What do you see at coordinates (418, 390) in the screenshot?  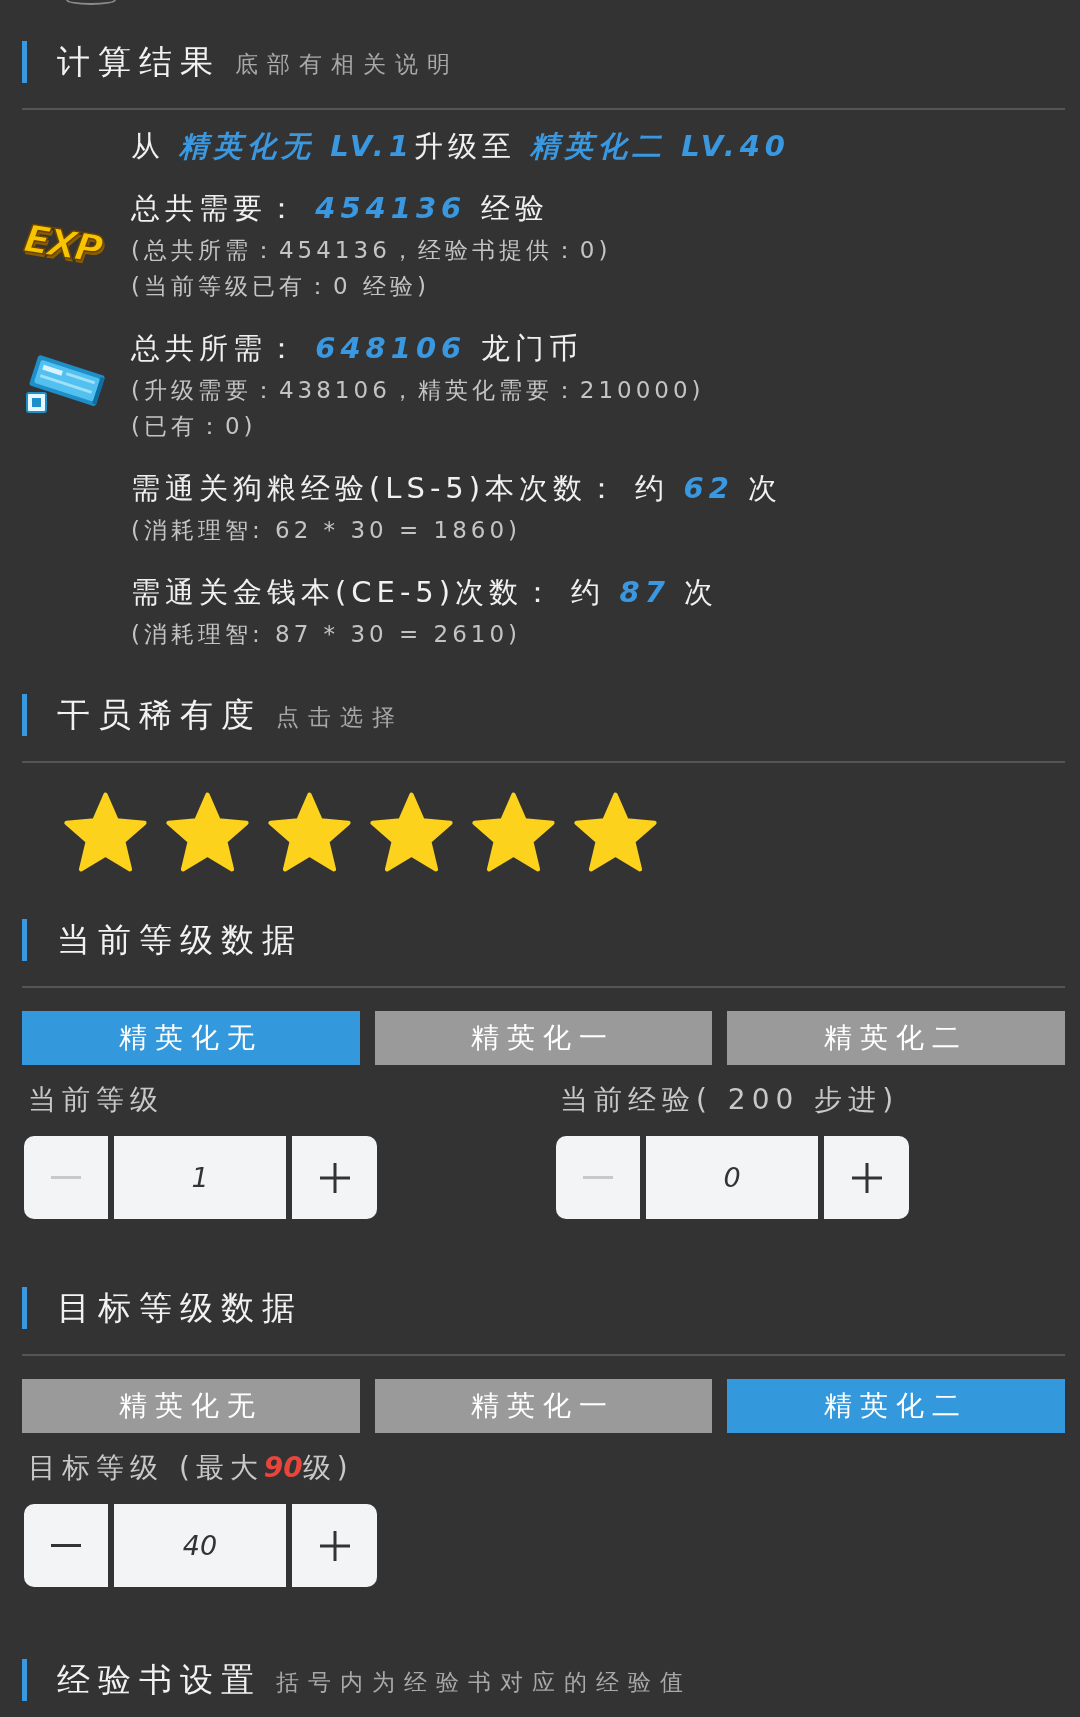 I see `detail-text: (升级需要：438106，精英化需要：210000)` at bounding box center [418, 390].